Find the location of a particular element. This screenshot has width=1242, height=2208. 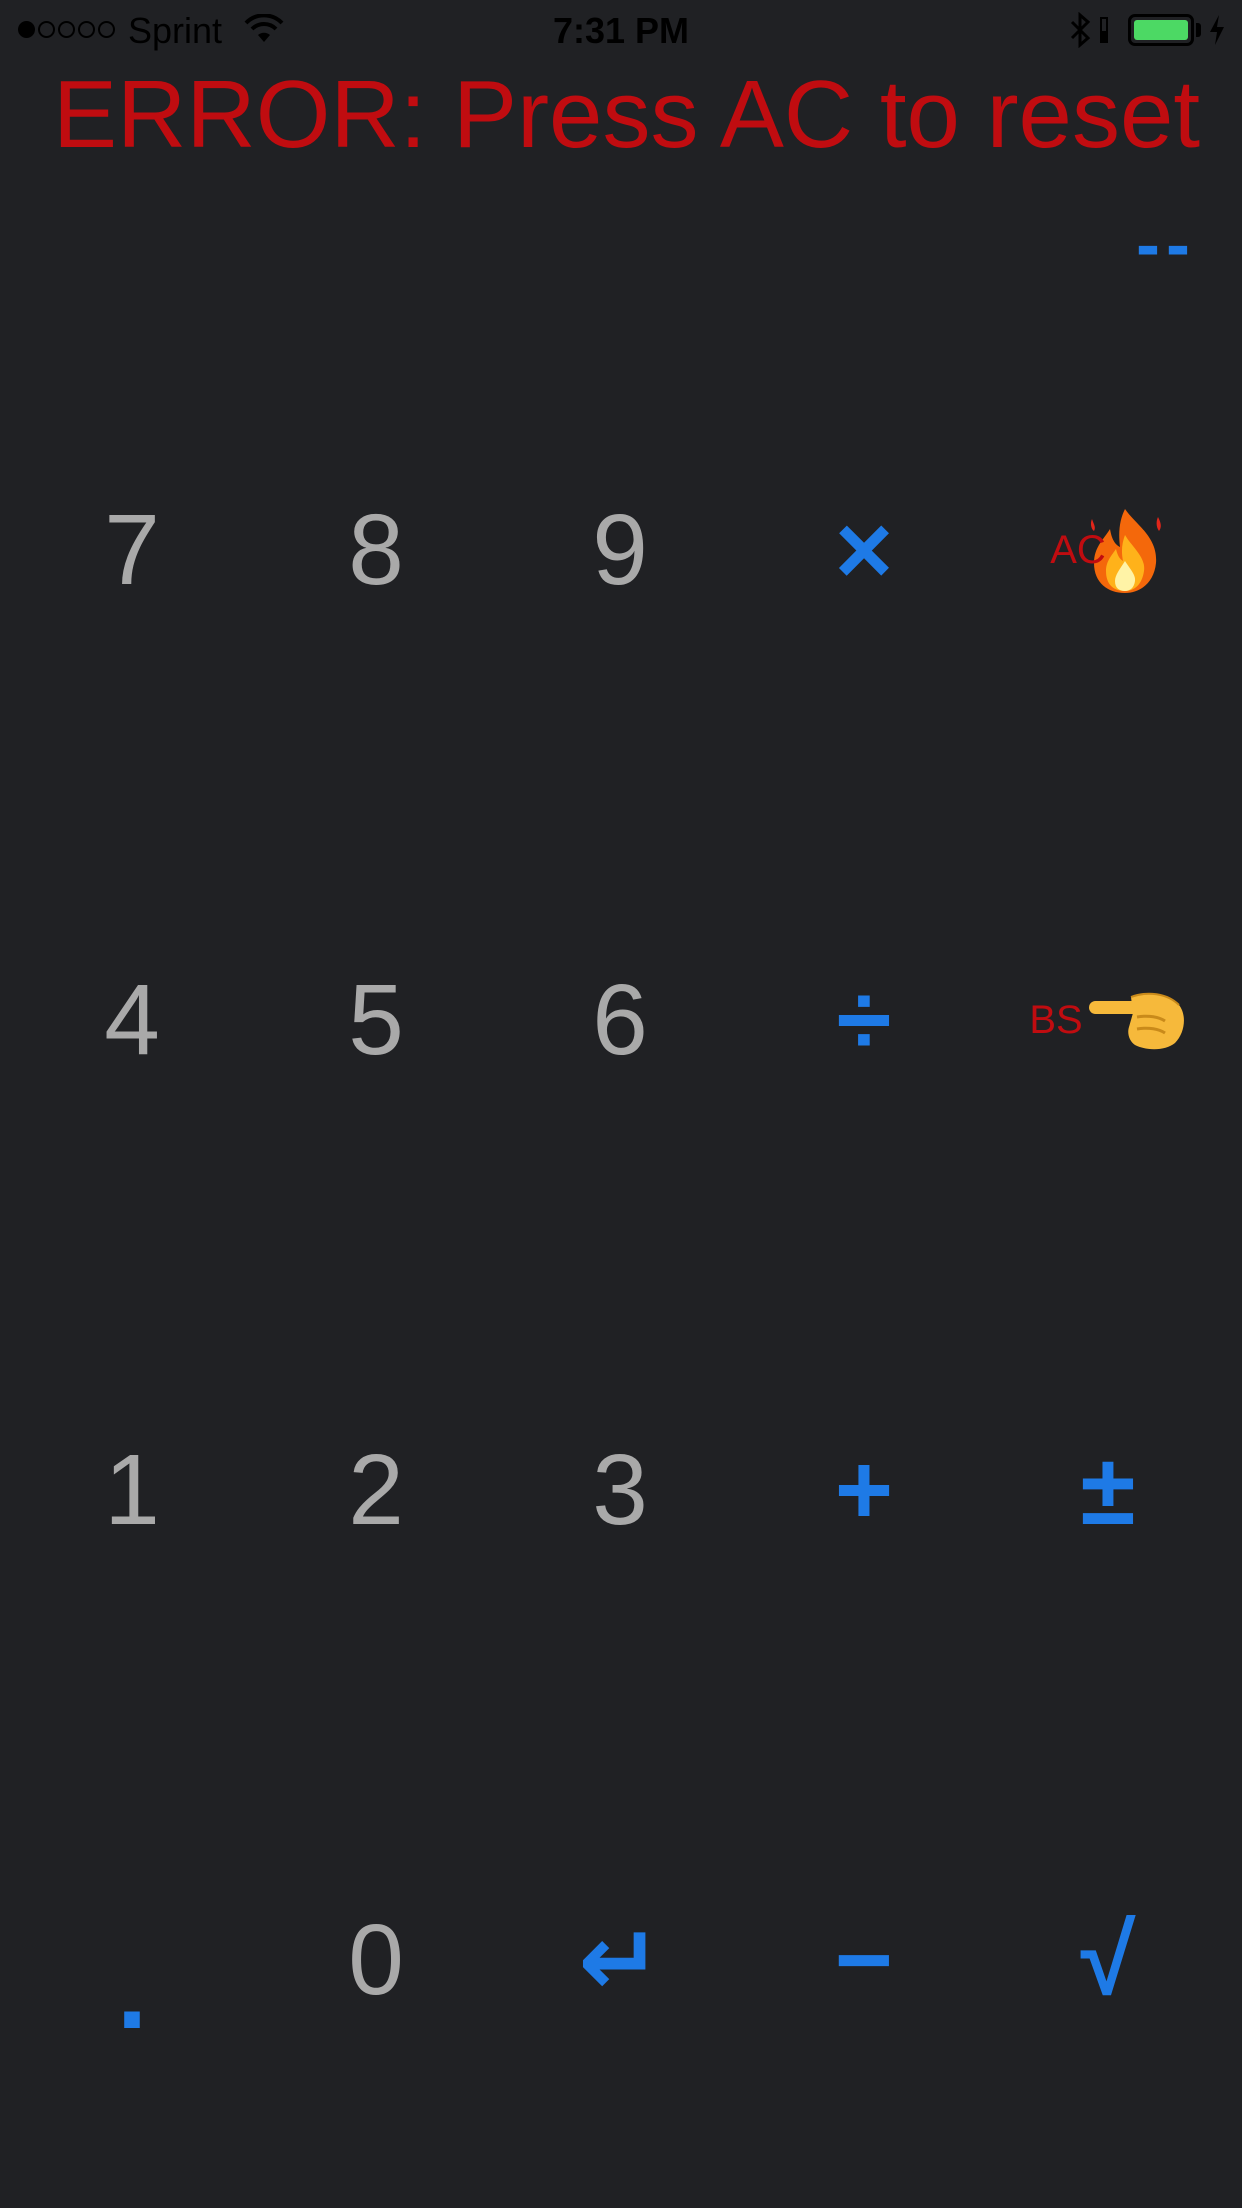

battery-fill is located at coordinates (1161, 30).